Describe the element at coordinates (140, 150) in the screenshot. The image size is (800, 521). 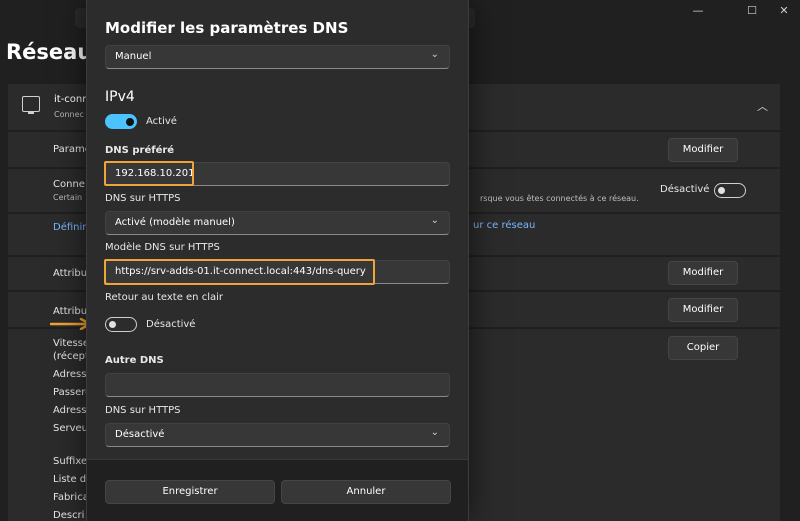
I see `preferred-dns-label: DNS préféré` at that location.